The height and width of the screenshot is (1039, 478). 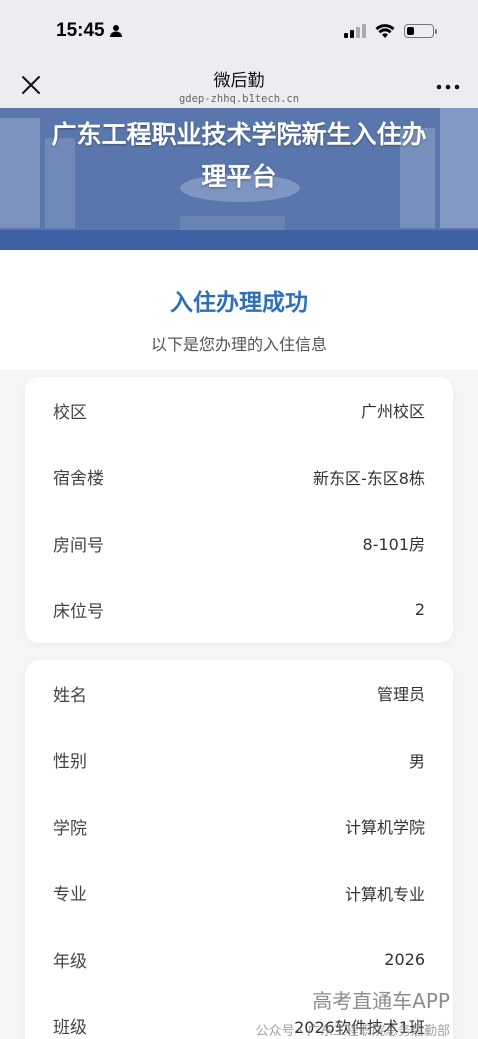 What do you see at coordinates (70, 895) in the screenshot?
I see `row-label: 专业` at bounding box center [70, 895].